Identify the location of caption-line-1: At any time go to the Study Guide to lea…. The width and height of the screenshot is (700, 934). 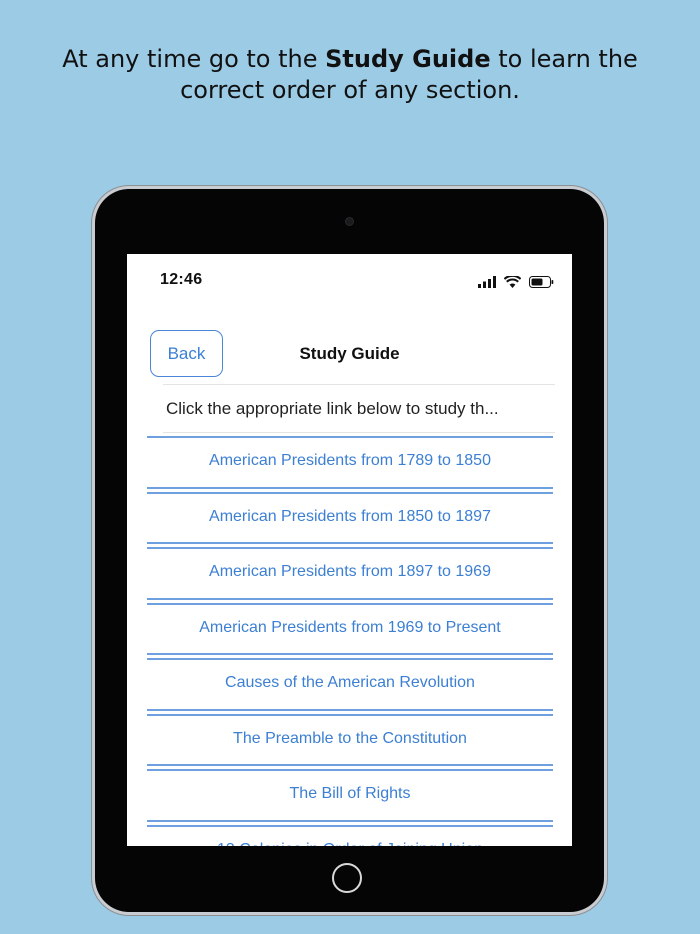
(350, 59).